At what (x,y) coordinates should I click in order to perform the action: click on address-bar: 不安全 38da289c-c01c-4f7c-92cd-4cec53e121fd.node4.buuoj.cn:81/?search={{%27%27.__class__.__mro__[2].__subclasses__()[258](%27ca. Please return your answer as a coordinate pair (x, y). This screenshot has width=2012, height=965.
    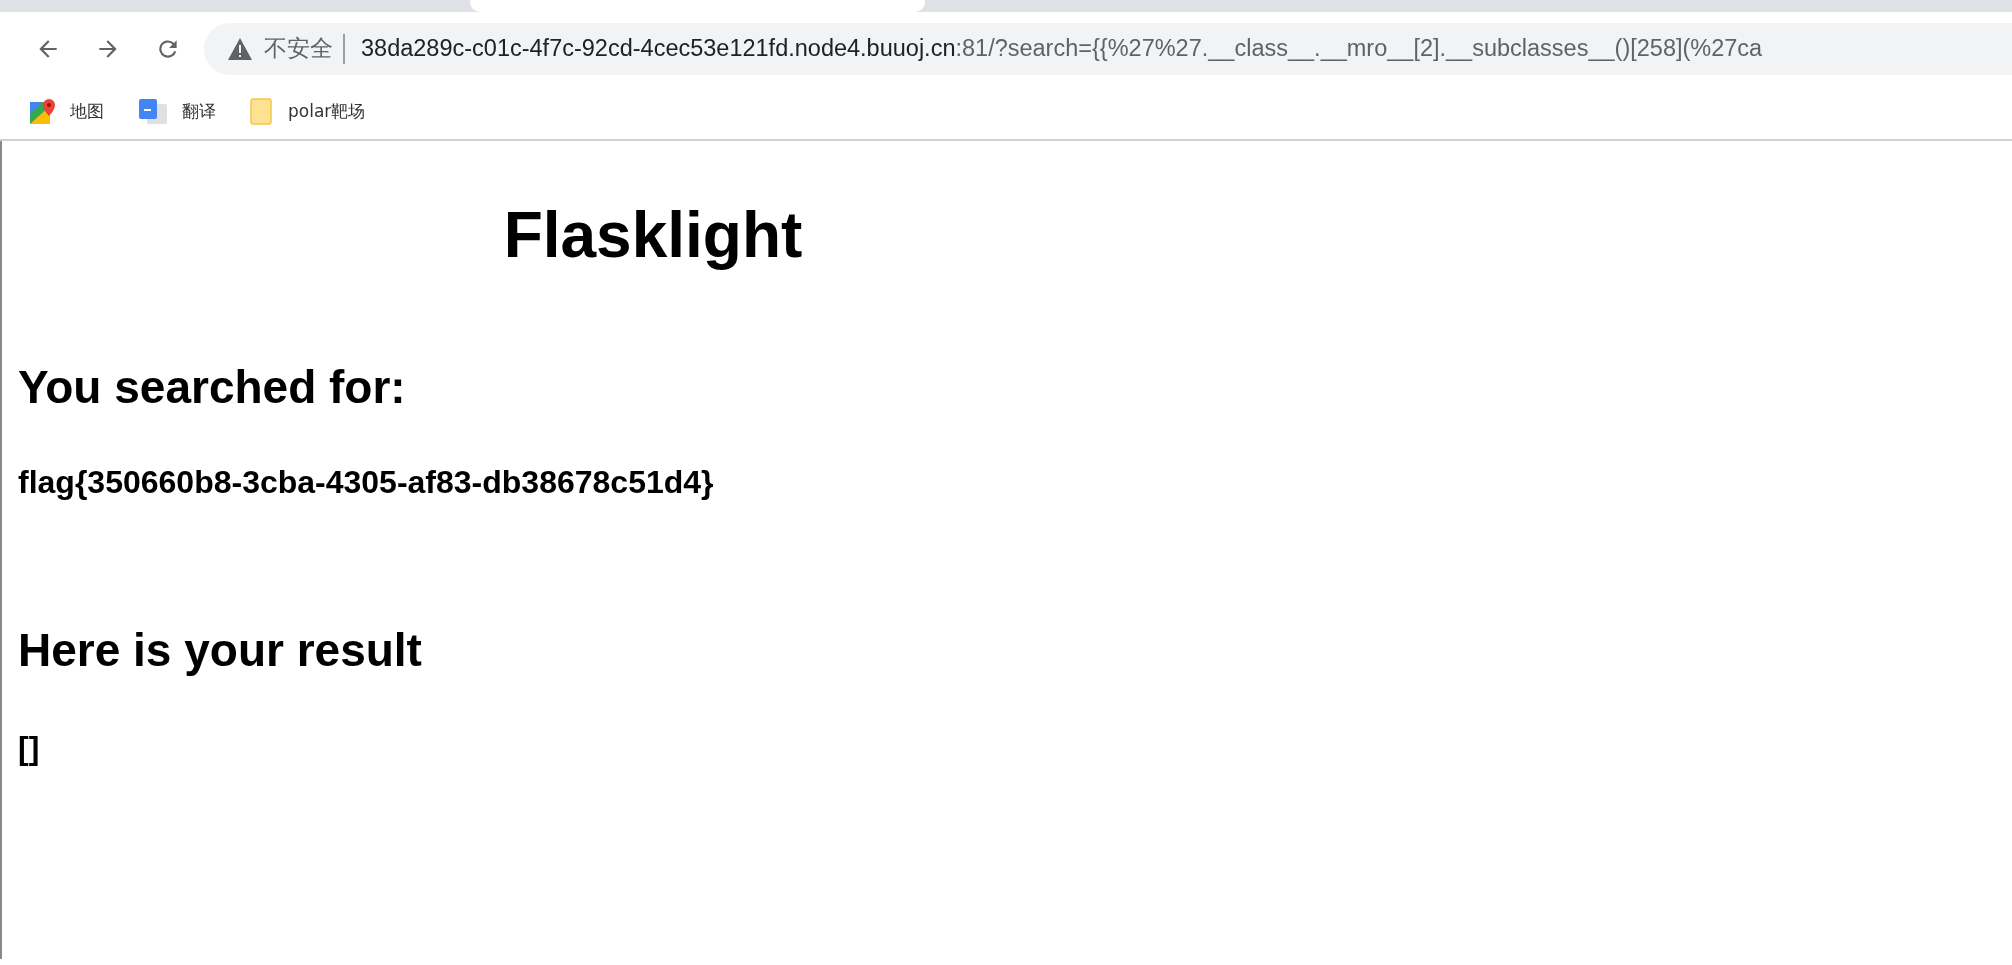
    Looking at the image, I should click on (1108, 48).